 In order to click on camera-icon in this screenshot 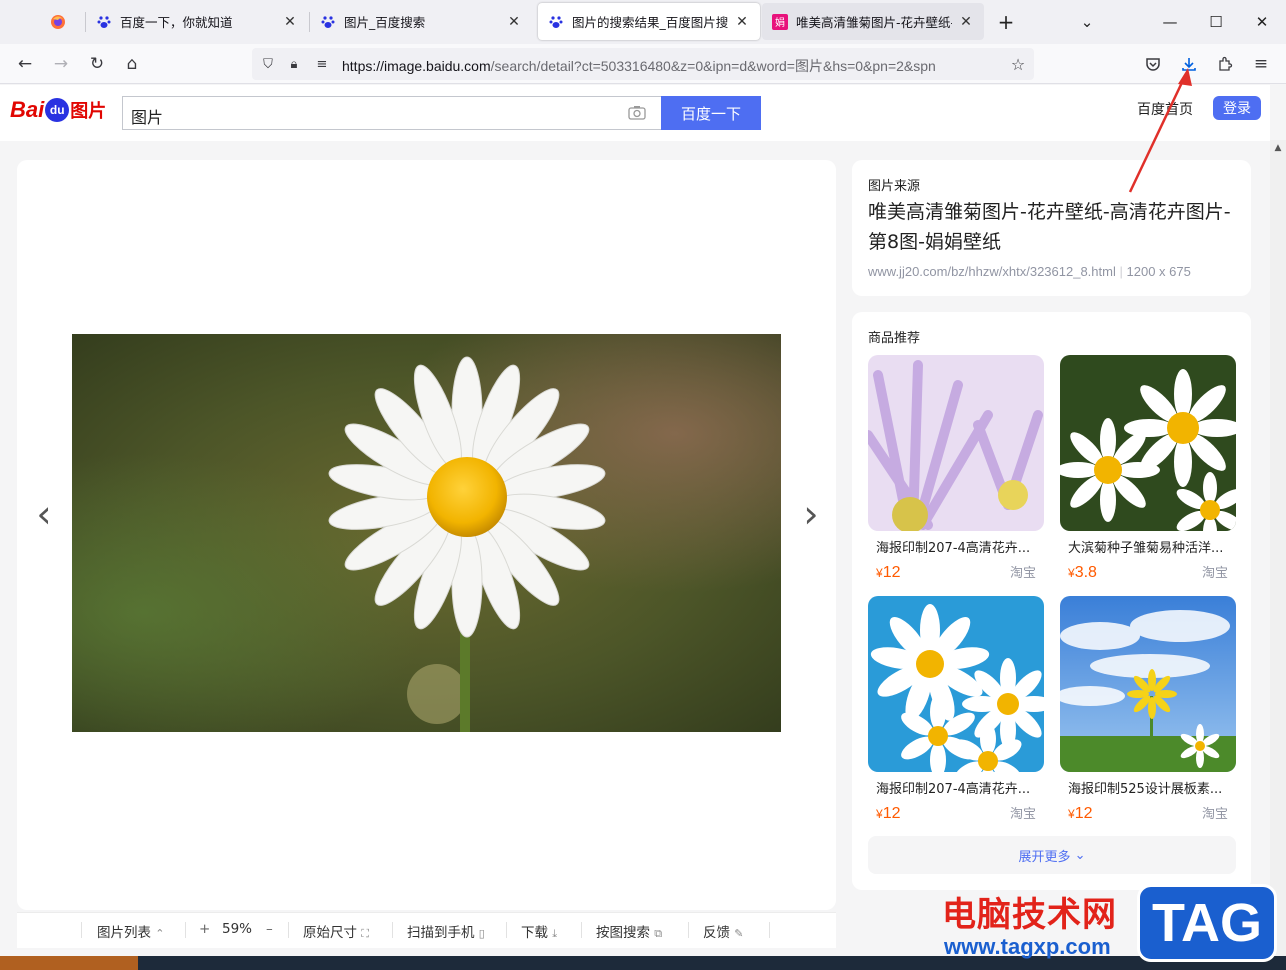, I will do `click(637, 114)`.